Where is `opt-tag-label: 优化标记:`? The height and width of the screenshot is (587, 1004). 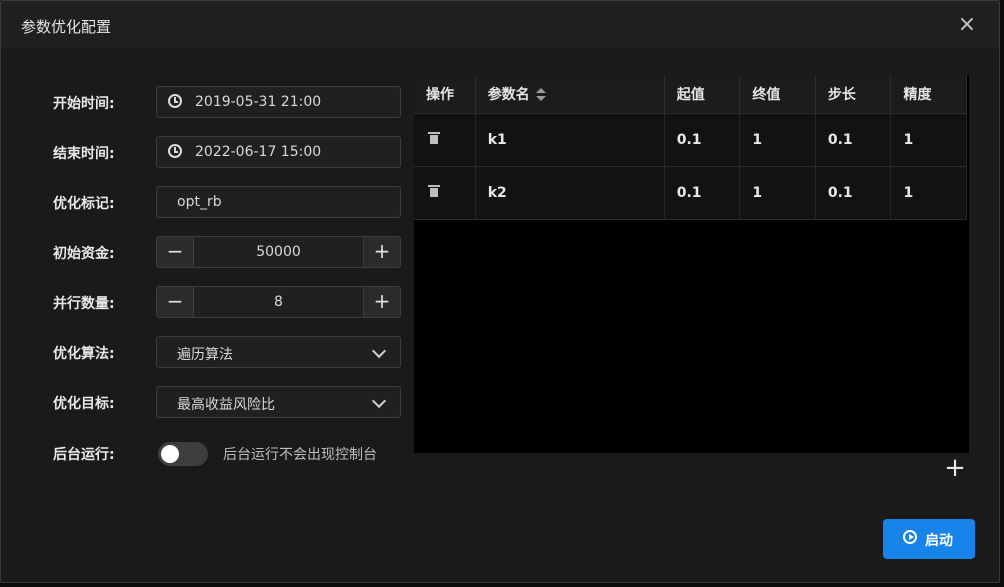
opt-tag-label: 优化标记: is located at coordinates (84, 204).